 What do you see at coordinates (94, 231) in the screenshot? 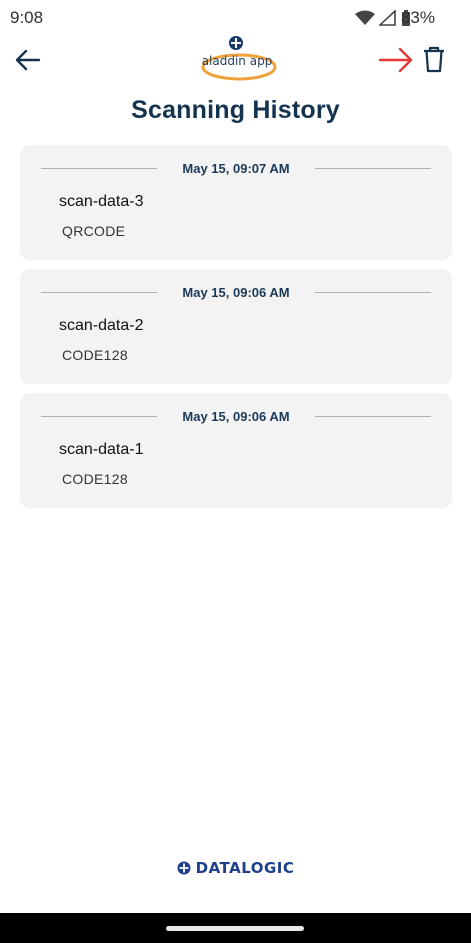
I see `scan-type: QRCODE` at bounding box center [94, 231].